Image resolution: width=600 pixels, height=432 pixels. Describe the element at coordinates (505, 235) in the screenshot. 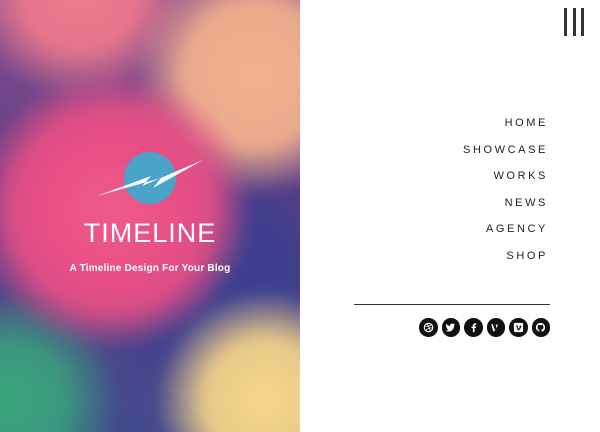

I see `nav-item-agency: AGENCY` at that location.